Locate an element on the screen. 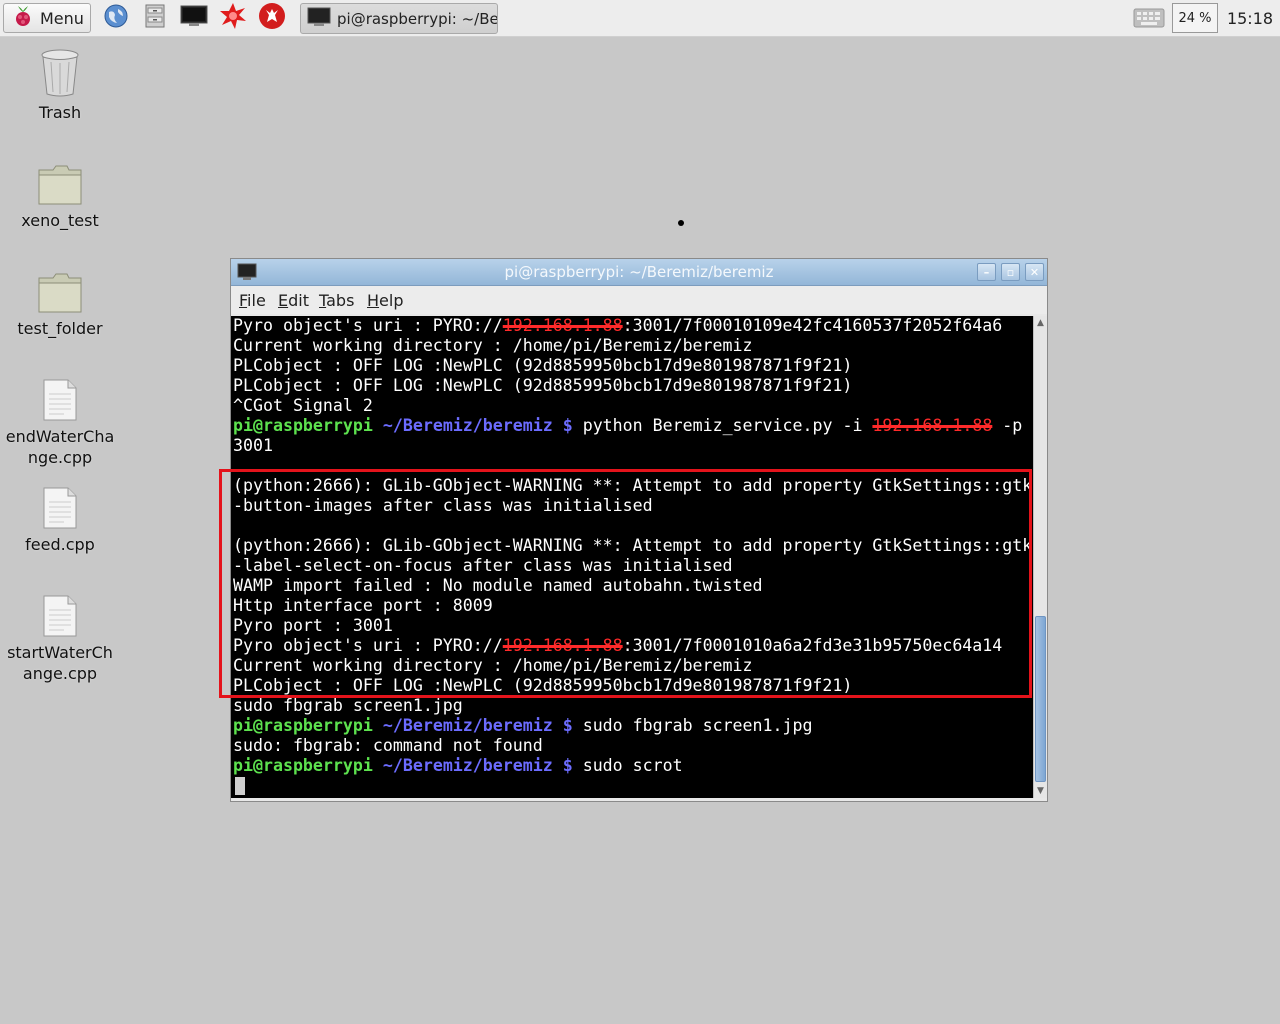 The width and height of the screenshot is (1280, 1024). desktop-icon-label: test_folder is located at coordinates (60, 328).